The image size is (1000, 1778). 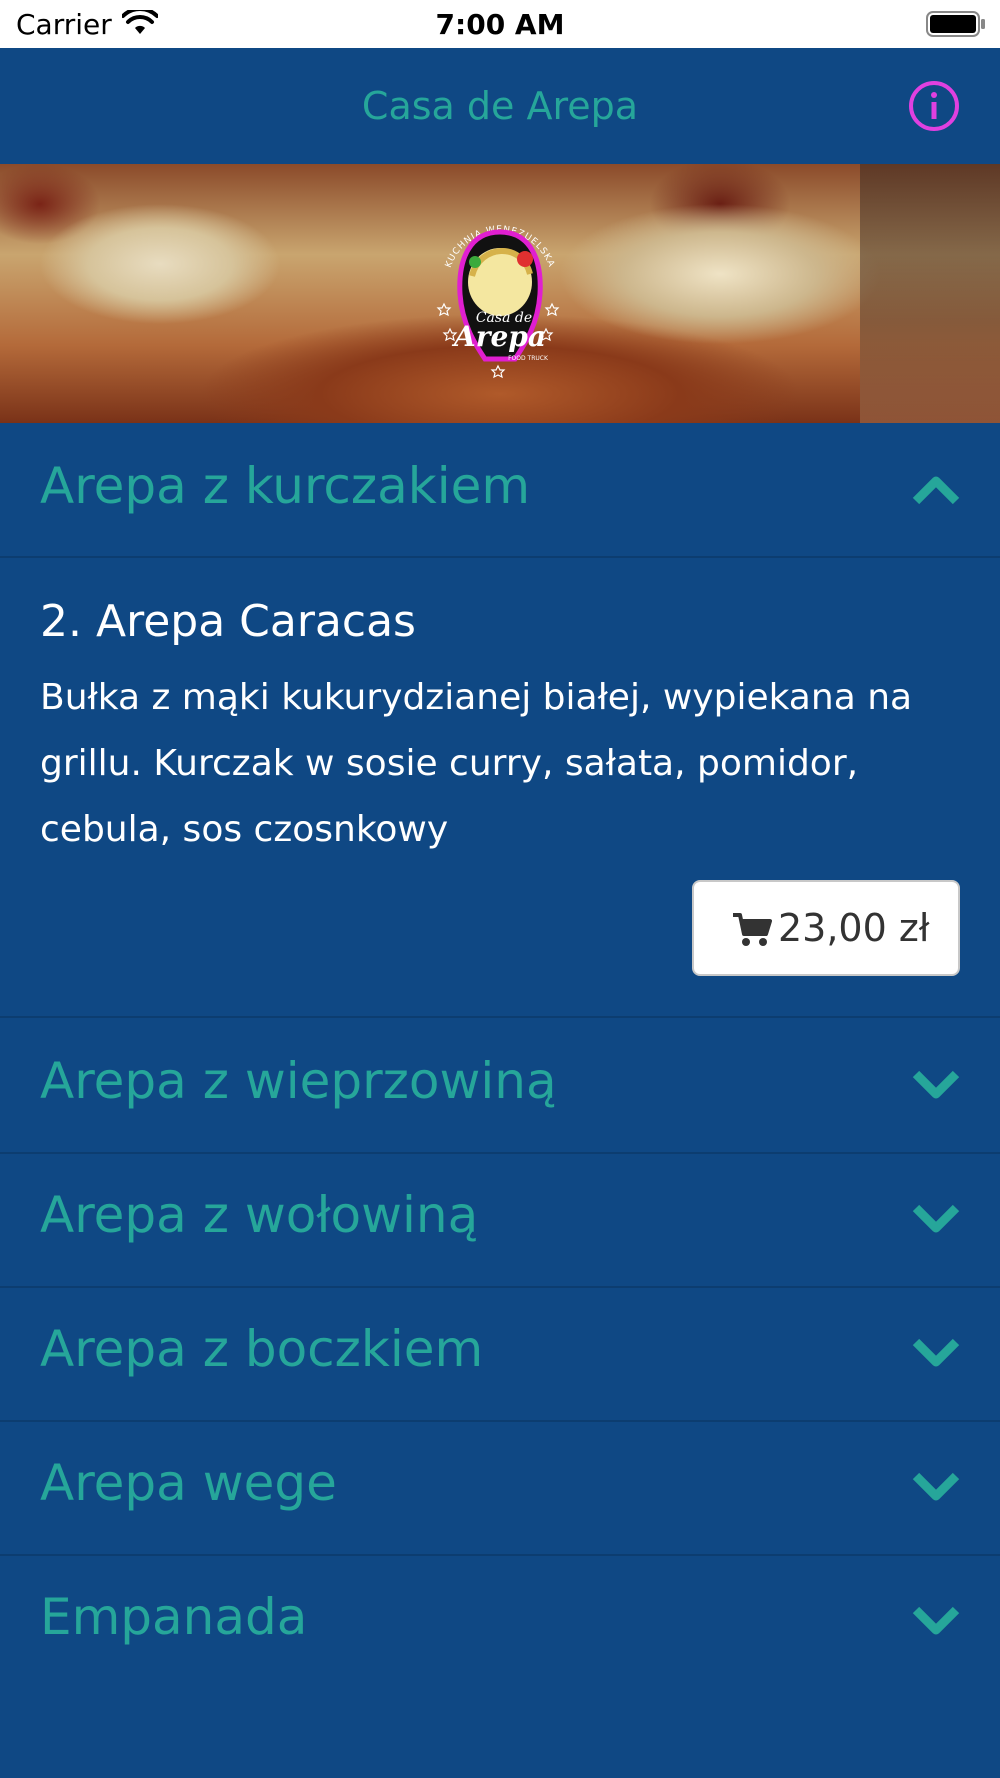 I want to click on navigation-bar: Casa de Arepa, so click(x=500, y=106).